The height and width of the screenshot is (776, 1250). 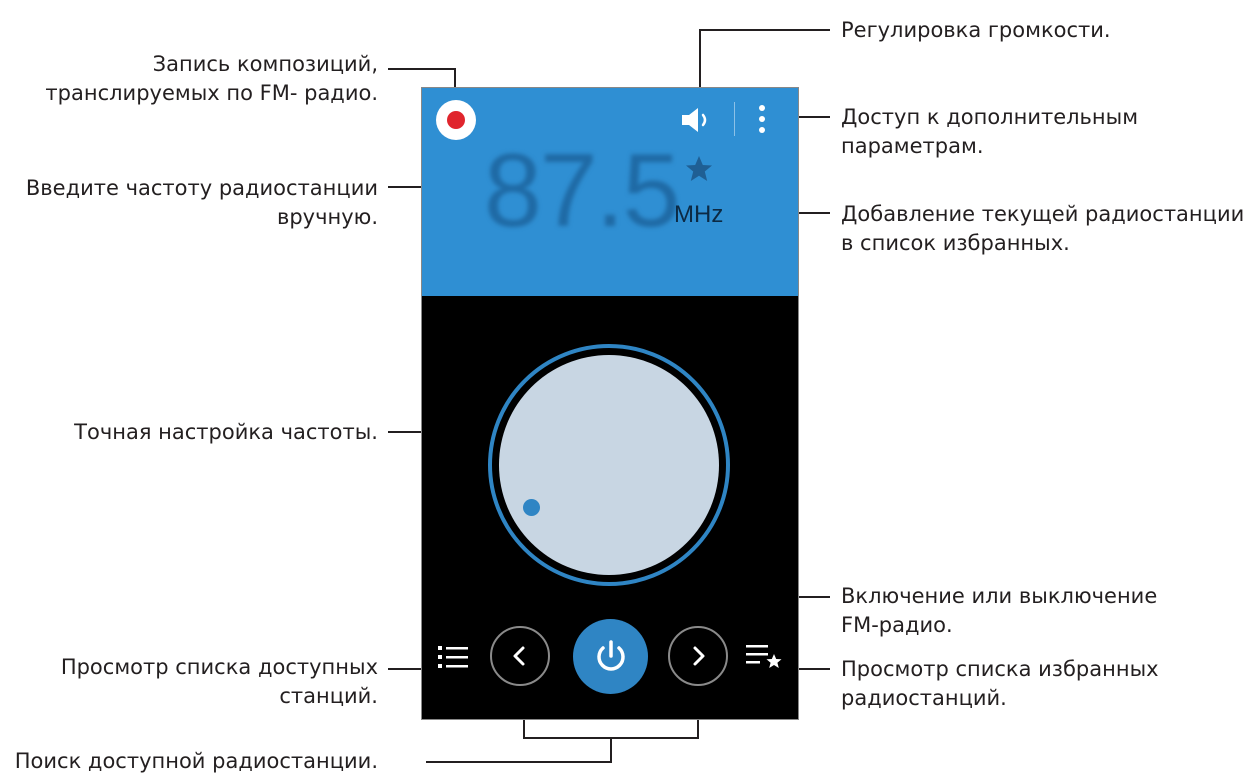 I want to click on power-icon, so click(x=610, y=655).